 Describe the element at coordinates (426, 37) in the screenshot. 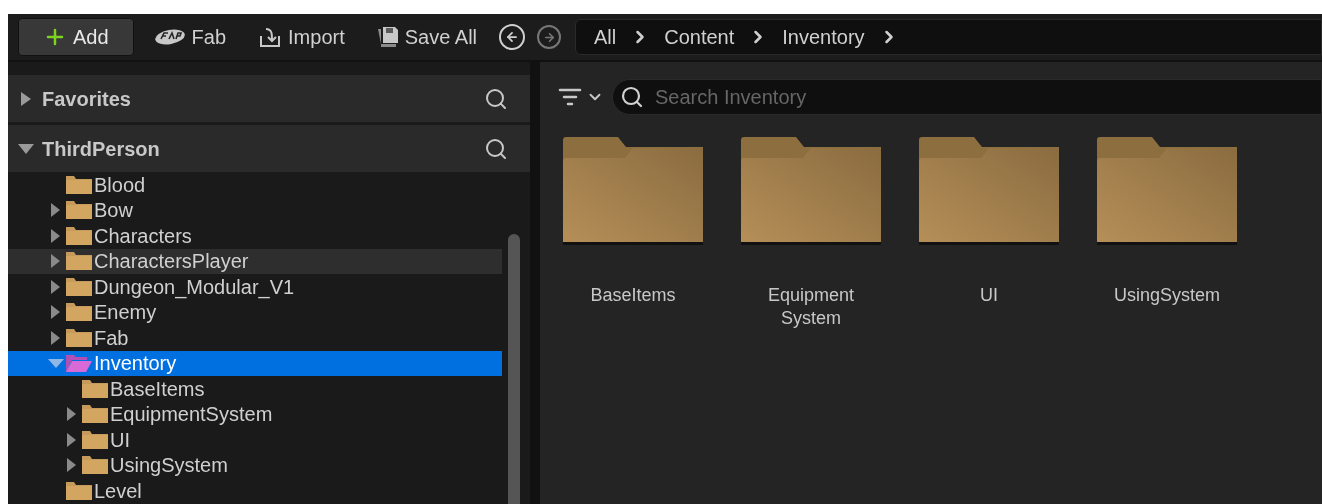

I see `toolbar-button: Save All` at that location.